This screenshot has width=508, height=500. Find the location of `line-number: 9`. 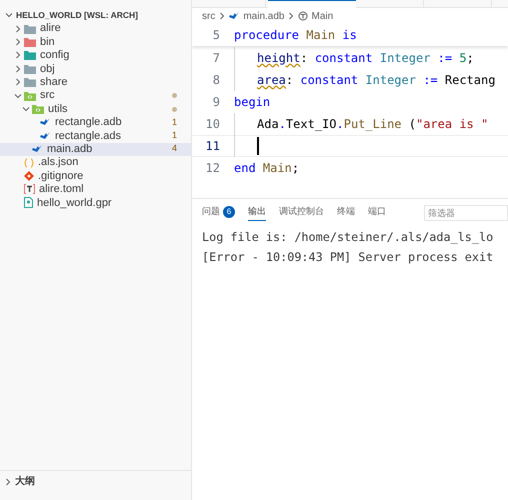

line-number: 9 is located at coordinates (216, 102).